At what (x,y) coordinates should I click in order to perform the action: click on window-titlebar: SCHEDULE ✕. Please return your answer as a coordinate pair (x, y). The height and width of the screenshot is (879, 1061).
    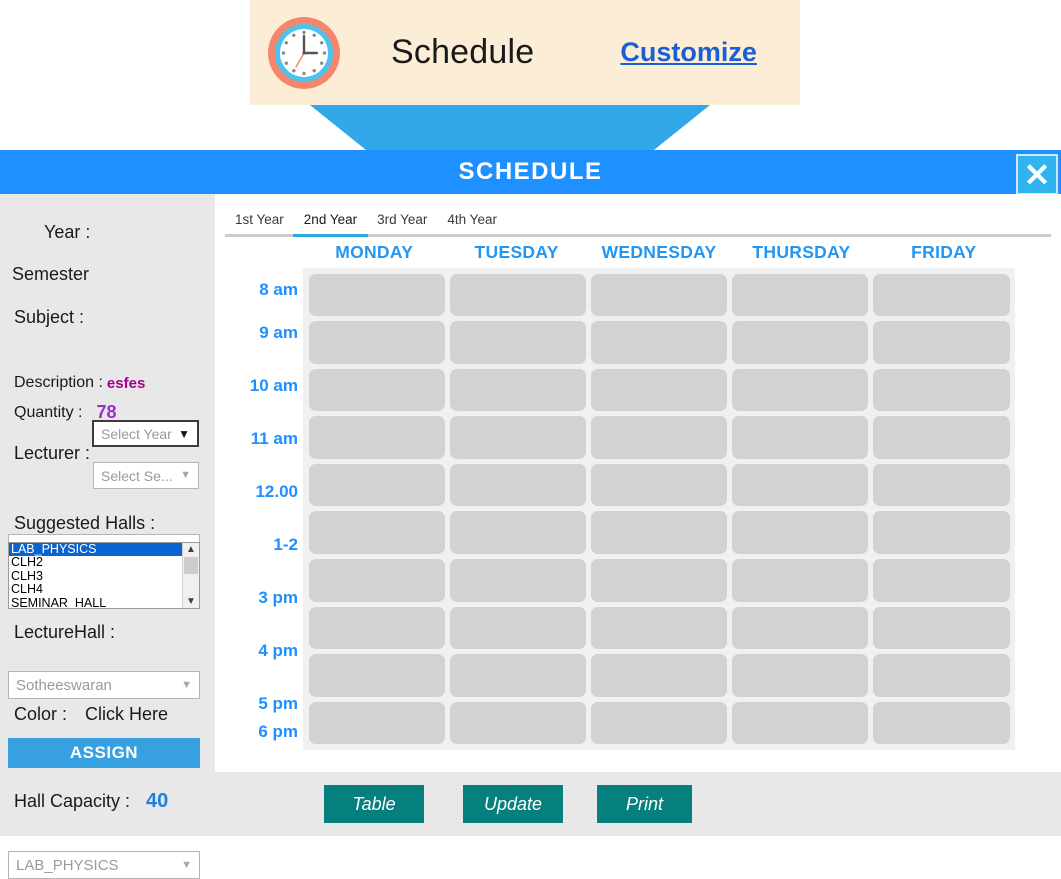
    Looking at the image, I should click on (530, 172).